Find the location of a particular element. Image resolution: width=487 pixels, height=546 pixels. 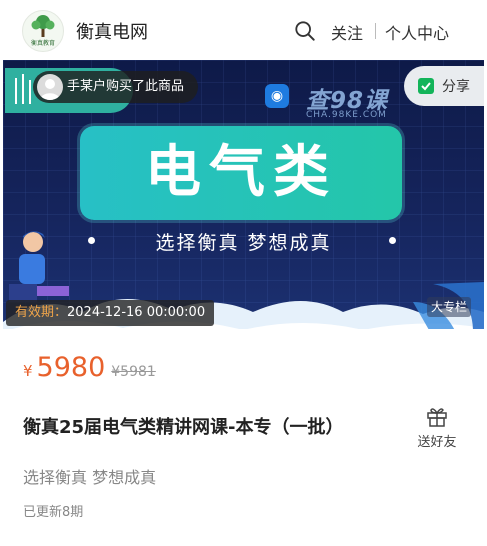

price-currency: ¥ is located at coordinates (28, 371).